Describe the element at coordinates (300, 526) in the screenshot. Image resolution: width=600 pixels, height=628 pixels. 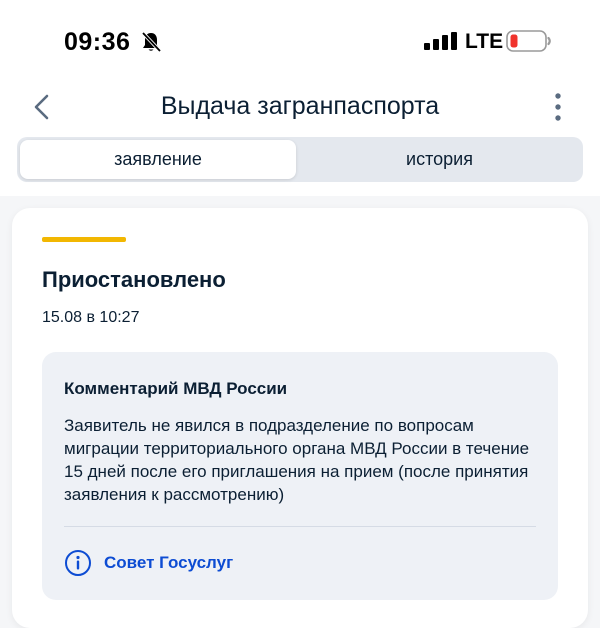
I see `divider` at that location.